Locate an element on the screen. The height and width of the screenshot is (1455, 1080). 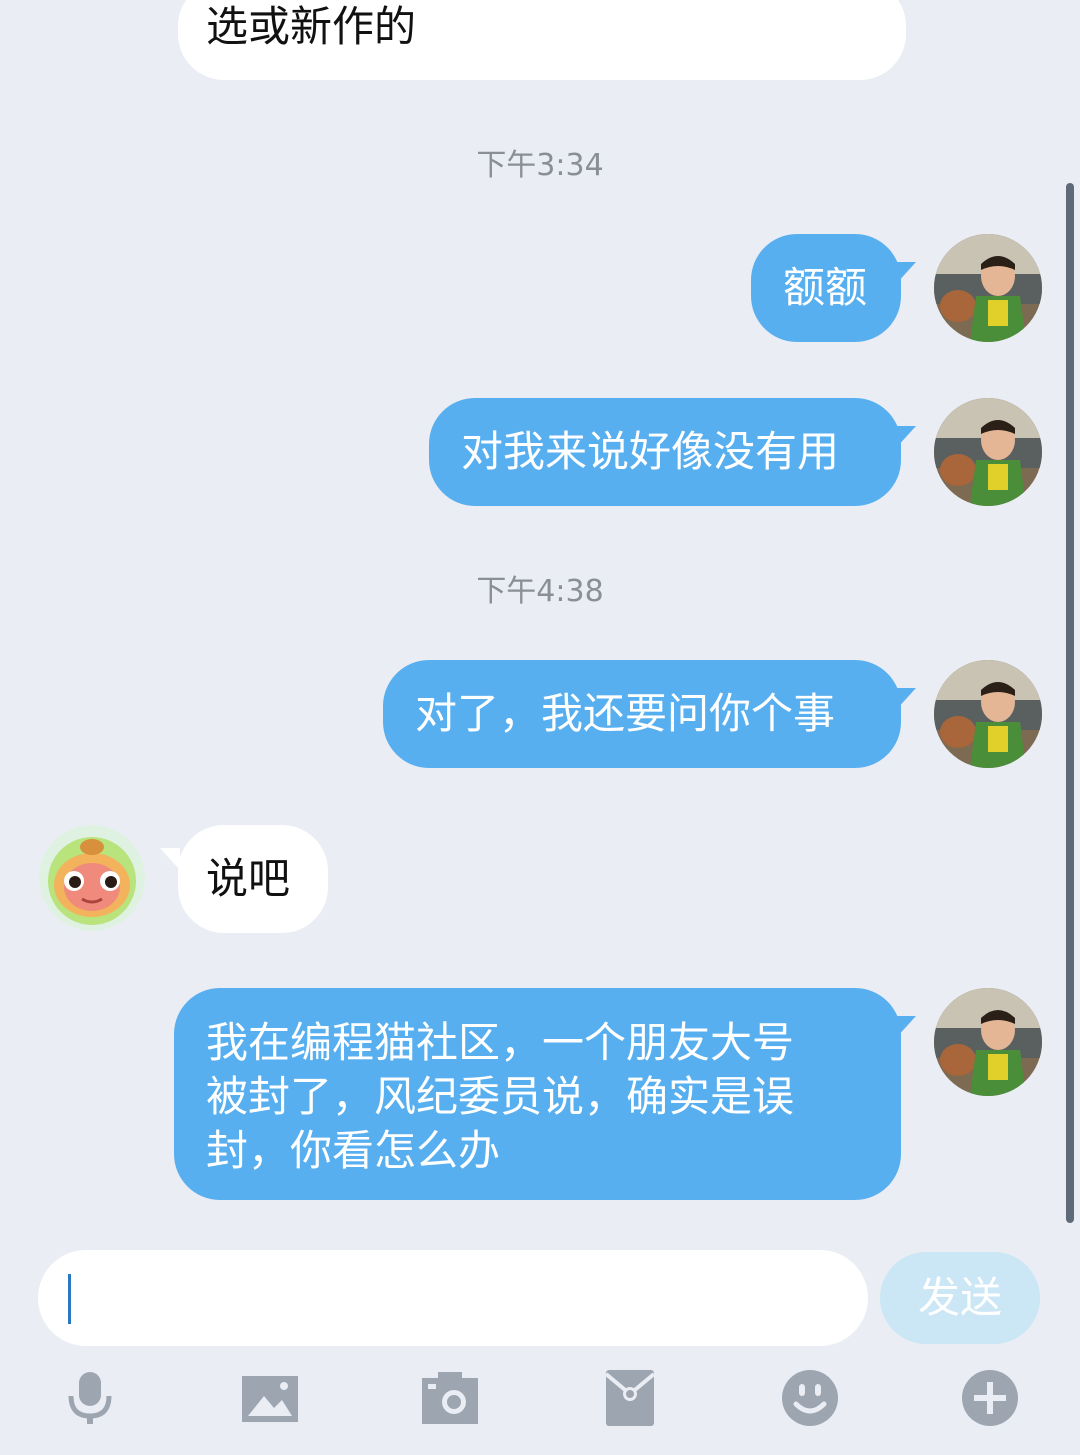
emoji-icon is located at coordinates (810, 1398).